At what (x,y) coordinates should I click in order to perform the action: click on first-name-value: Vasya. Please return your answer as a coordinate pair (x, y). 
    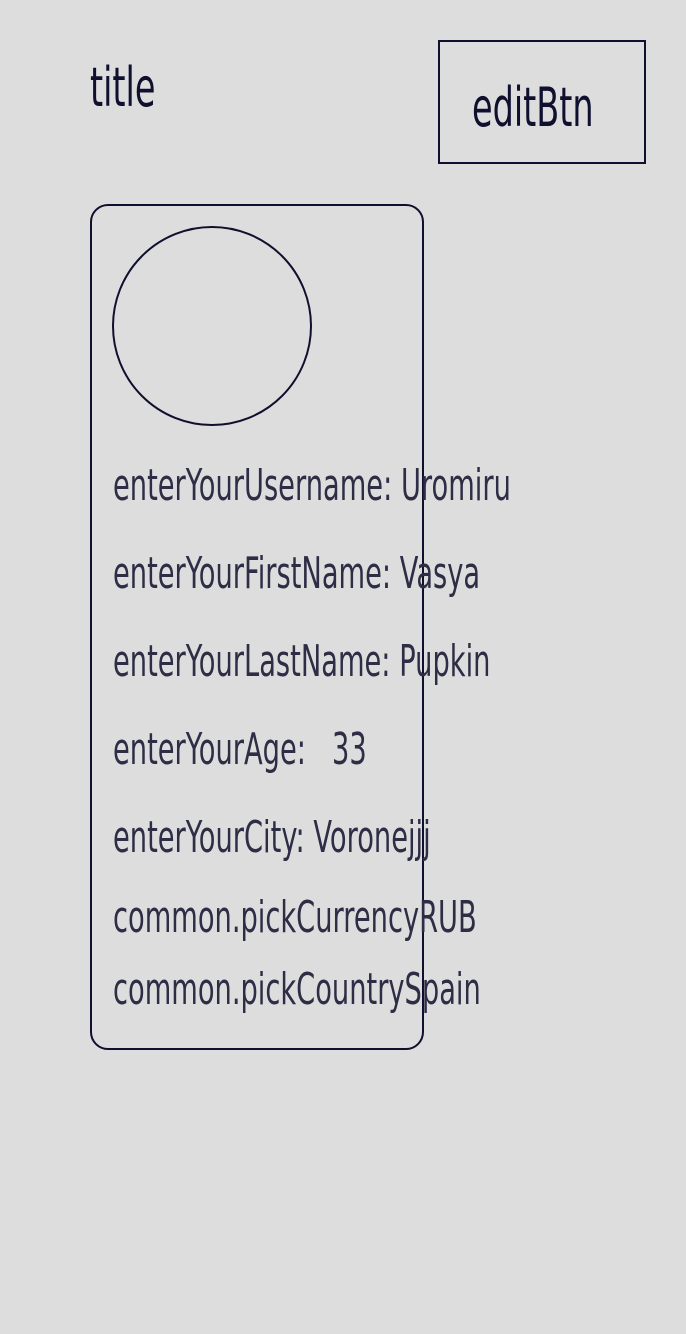
    Looking at the image, I should click on (440, 573).